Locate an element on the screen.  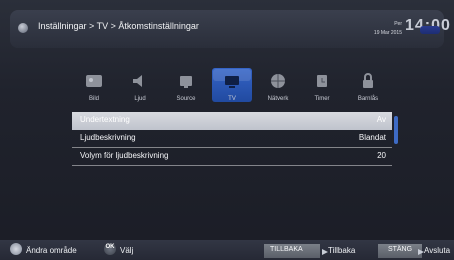
category-source: Source is located at coordinates (186, 86).